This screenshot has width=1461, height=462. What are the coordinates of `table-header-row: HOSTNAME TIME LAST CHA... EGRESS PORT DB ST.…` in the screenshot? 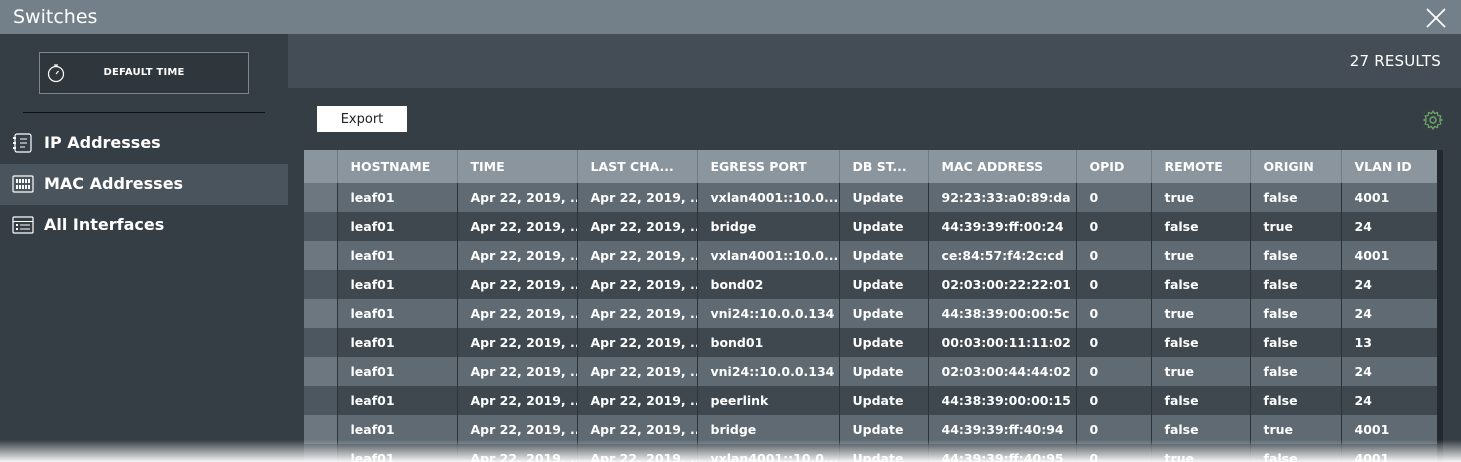 It's located at (871, 166).